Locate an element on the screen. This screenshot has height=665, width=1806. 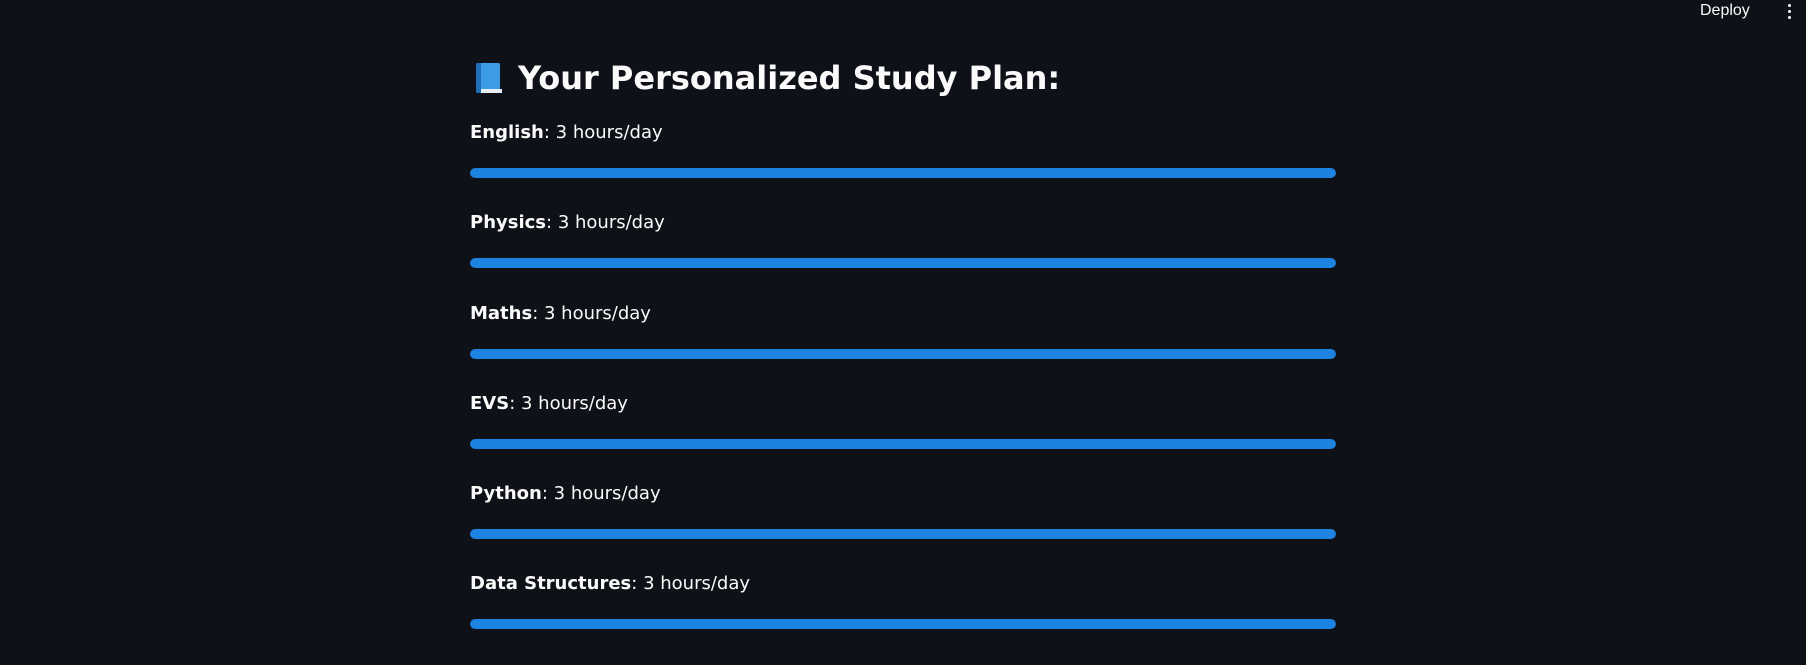
subject-label: Physics: 3 hours/day is located at coordinates (567, 223).